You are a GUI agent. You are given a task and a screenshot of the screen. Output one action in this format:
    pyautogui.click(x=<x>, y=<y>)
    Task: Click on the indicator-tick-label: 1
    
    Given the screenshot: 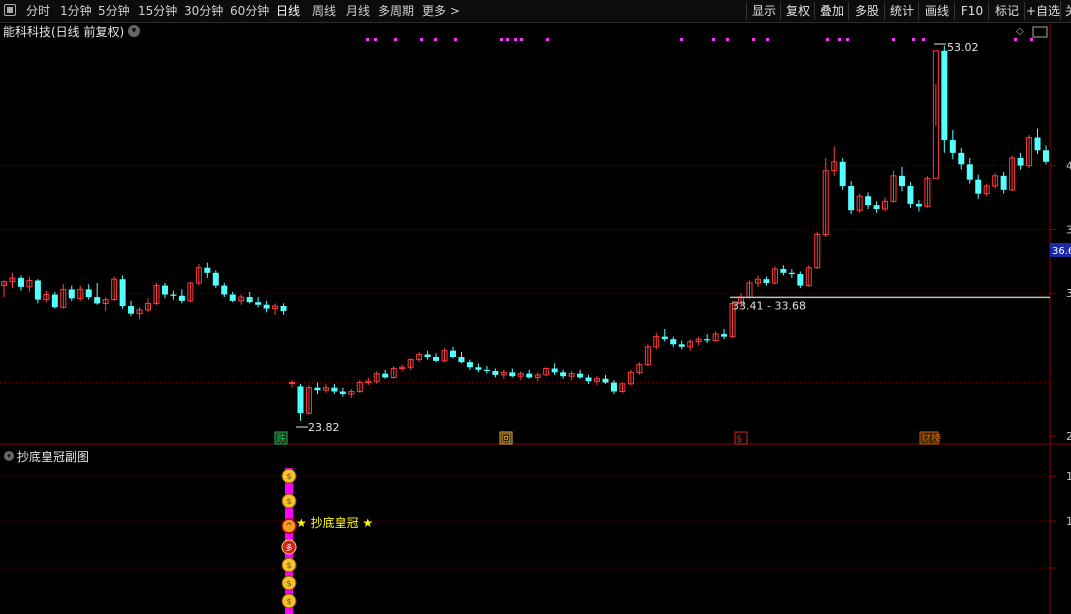 What is the action you would take?
    pyautogui.click(x=1068, y=521)
    